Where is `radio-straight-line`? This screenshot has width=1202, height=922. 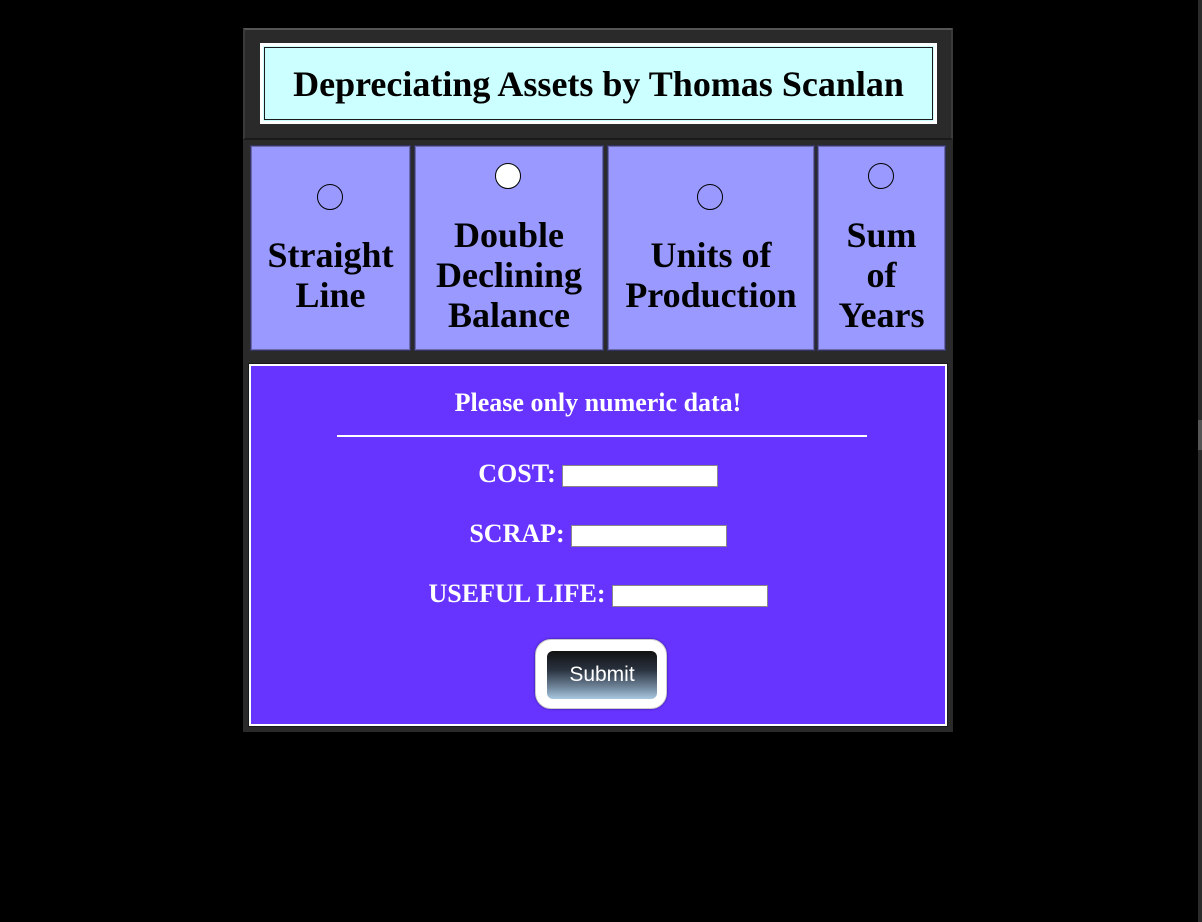 radio-straight-line is located at coordinates (330, 197).